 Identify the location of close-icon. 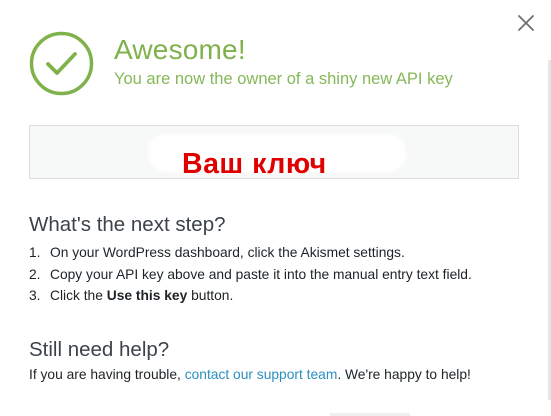
(526, 23).